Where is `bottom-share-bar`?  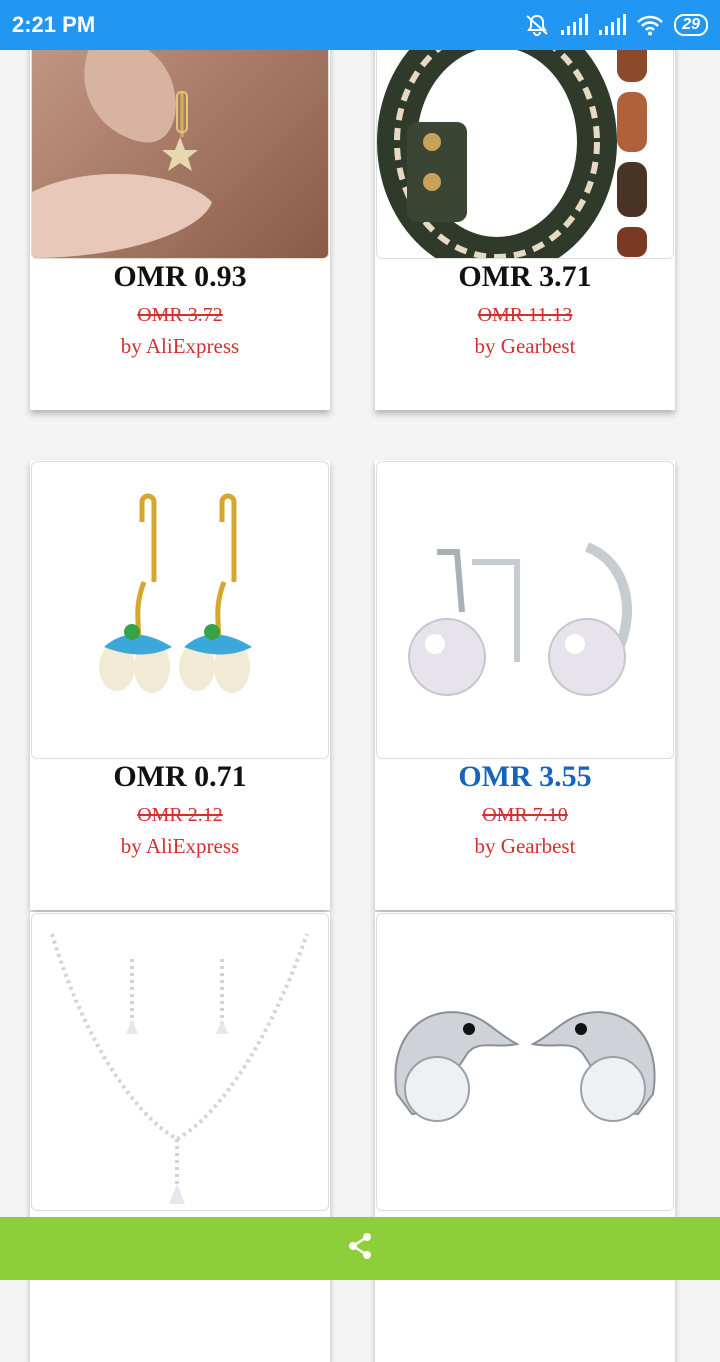
bottom-share-bar is located at coordinates (360, 1248).